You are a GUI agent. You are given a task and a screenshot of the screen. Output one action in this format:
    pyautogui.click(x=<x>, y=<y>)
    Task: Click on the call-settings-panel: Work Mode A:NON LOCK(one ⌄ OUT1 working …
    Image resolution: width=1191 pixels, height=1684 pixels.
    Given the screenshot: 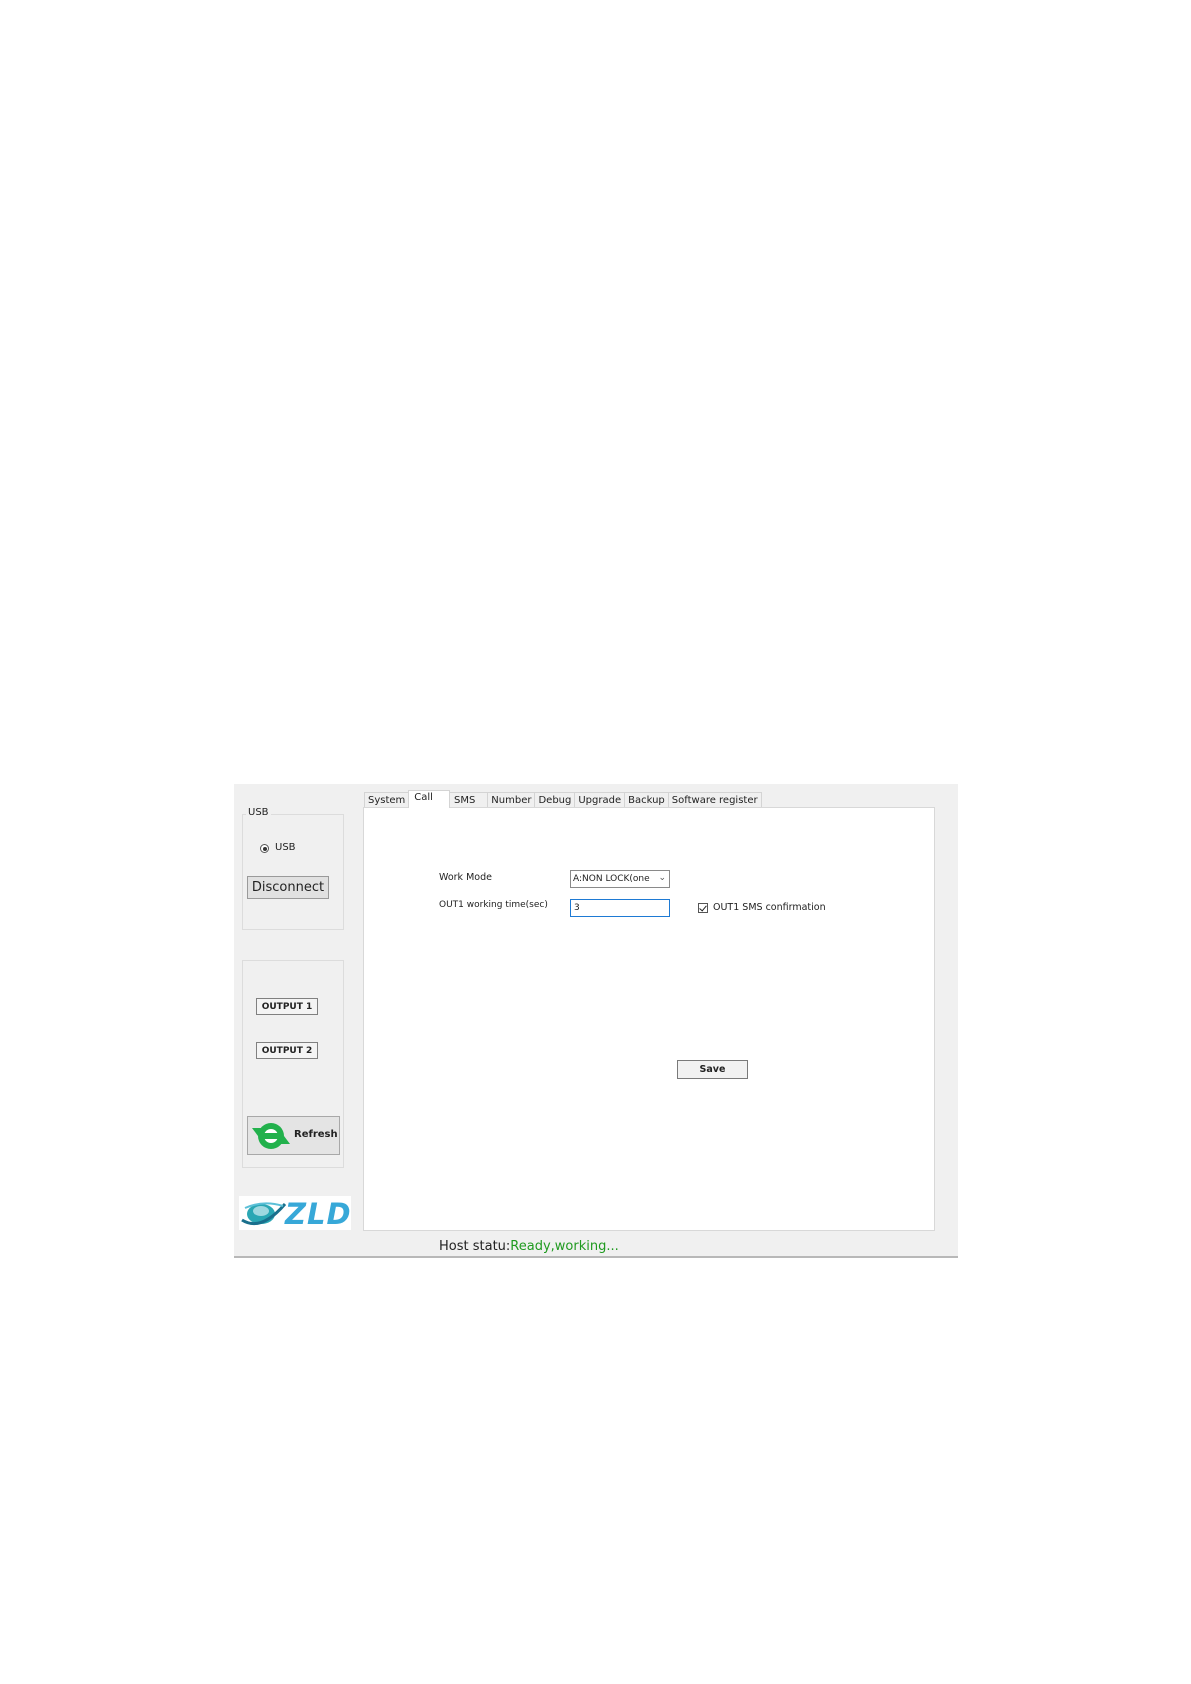 What is the action you would take?
    pyautogui.click(x=649, y=1019)
    